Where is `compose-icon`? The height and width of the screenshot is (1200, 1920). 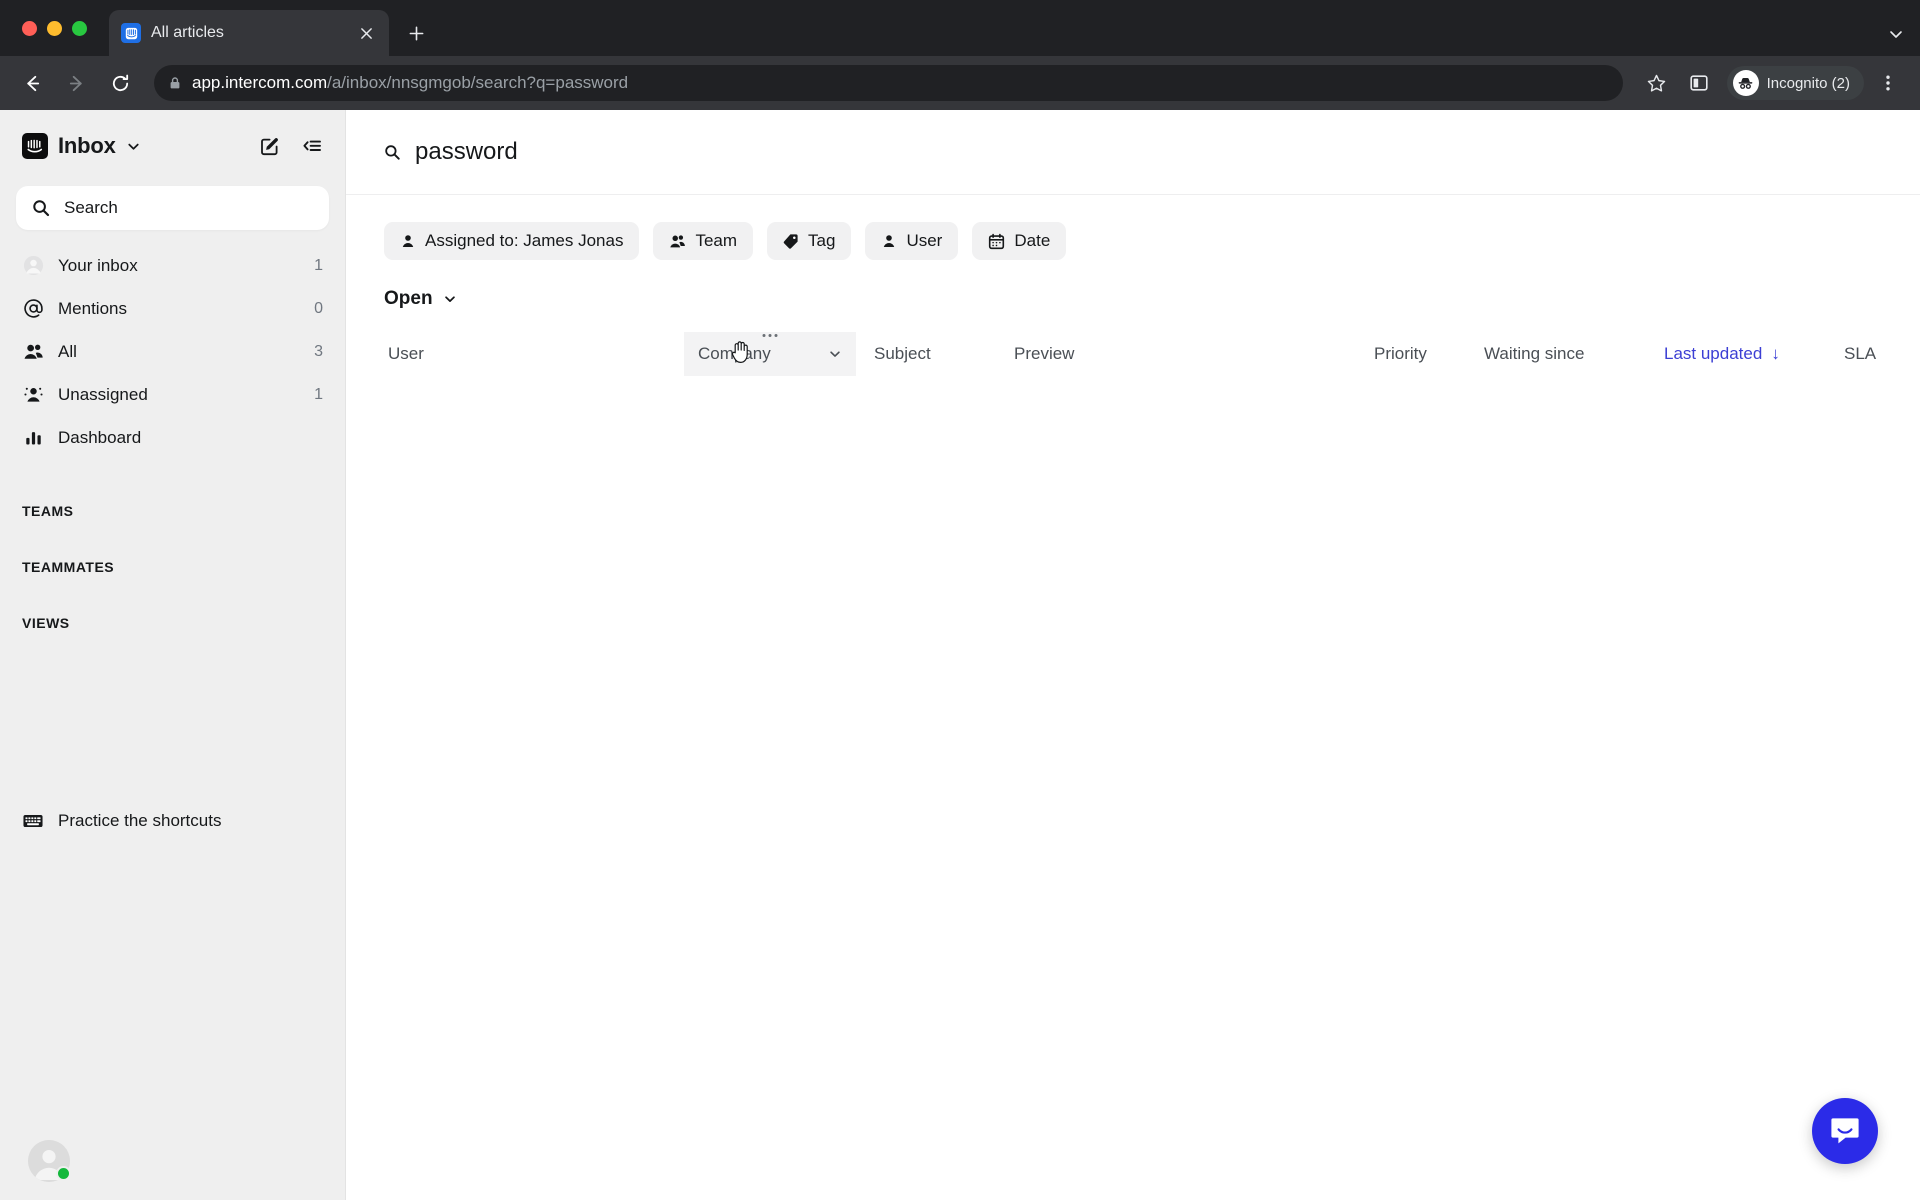
compose-icon is located at coordinates (270, 146).